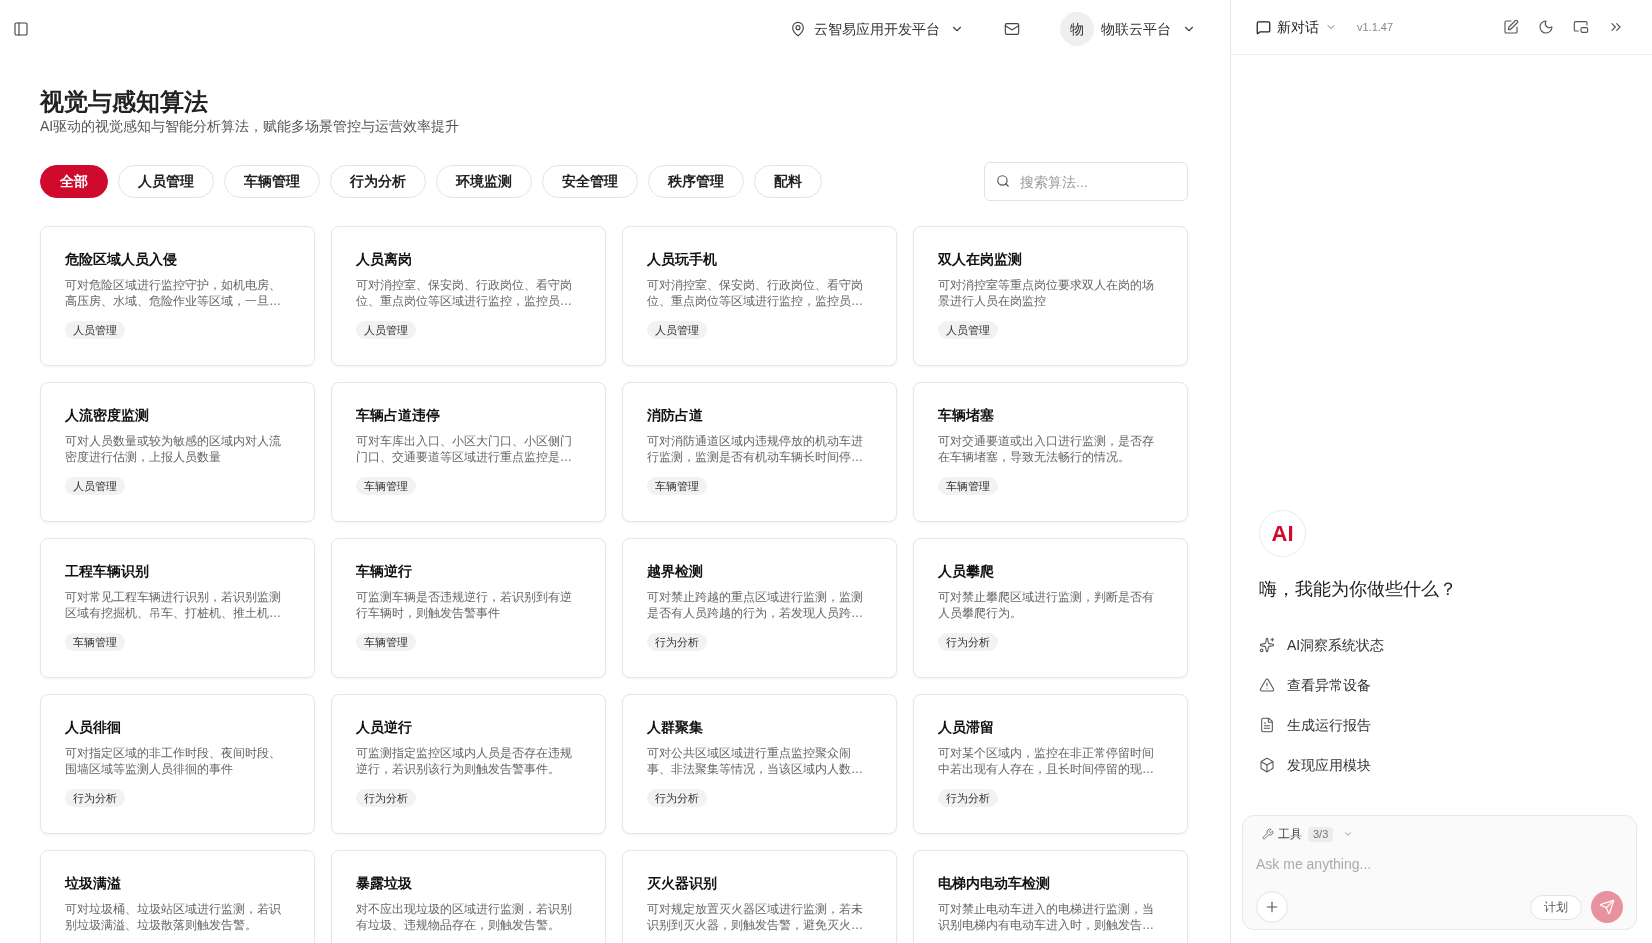 The height and width of the screenshot is (943, 1652). I want to click on algorithm-card: 人员滞留 可对某个区域内，监控在非正常停留时间中若出现有人存在，且长时间停留的现… 行为分析, so click(1050, 764).